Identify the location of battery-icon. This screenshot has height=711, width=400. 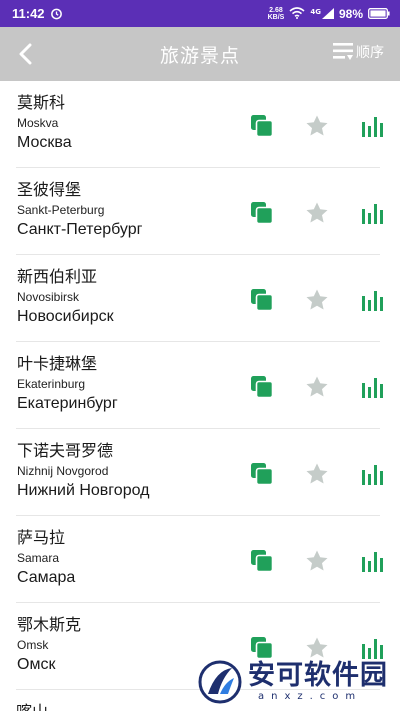
(379, 13).